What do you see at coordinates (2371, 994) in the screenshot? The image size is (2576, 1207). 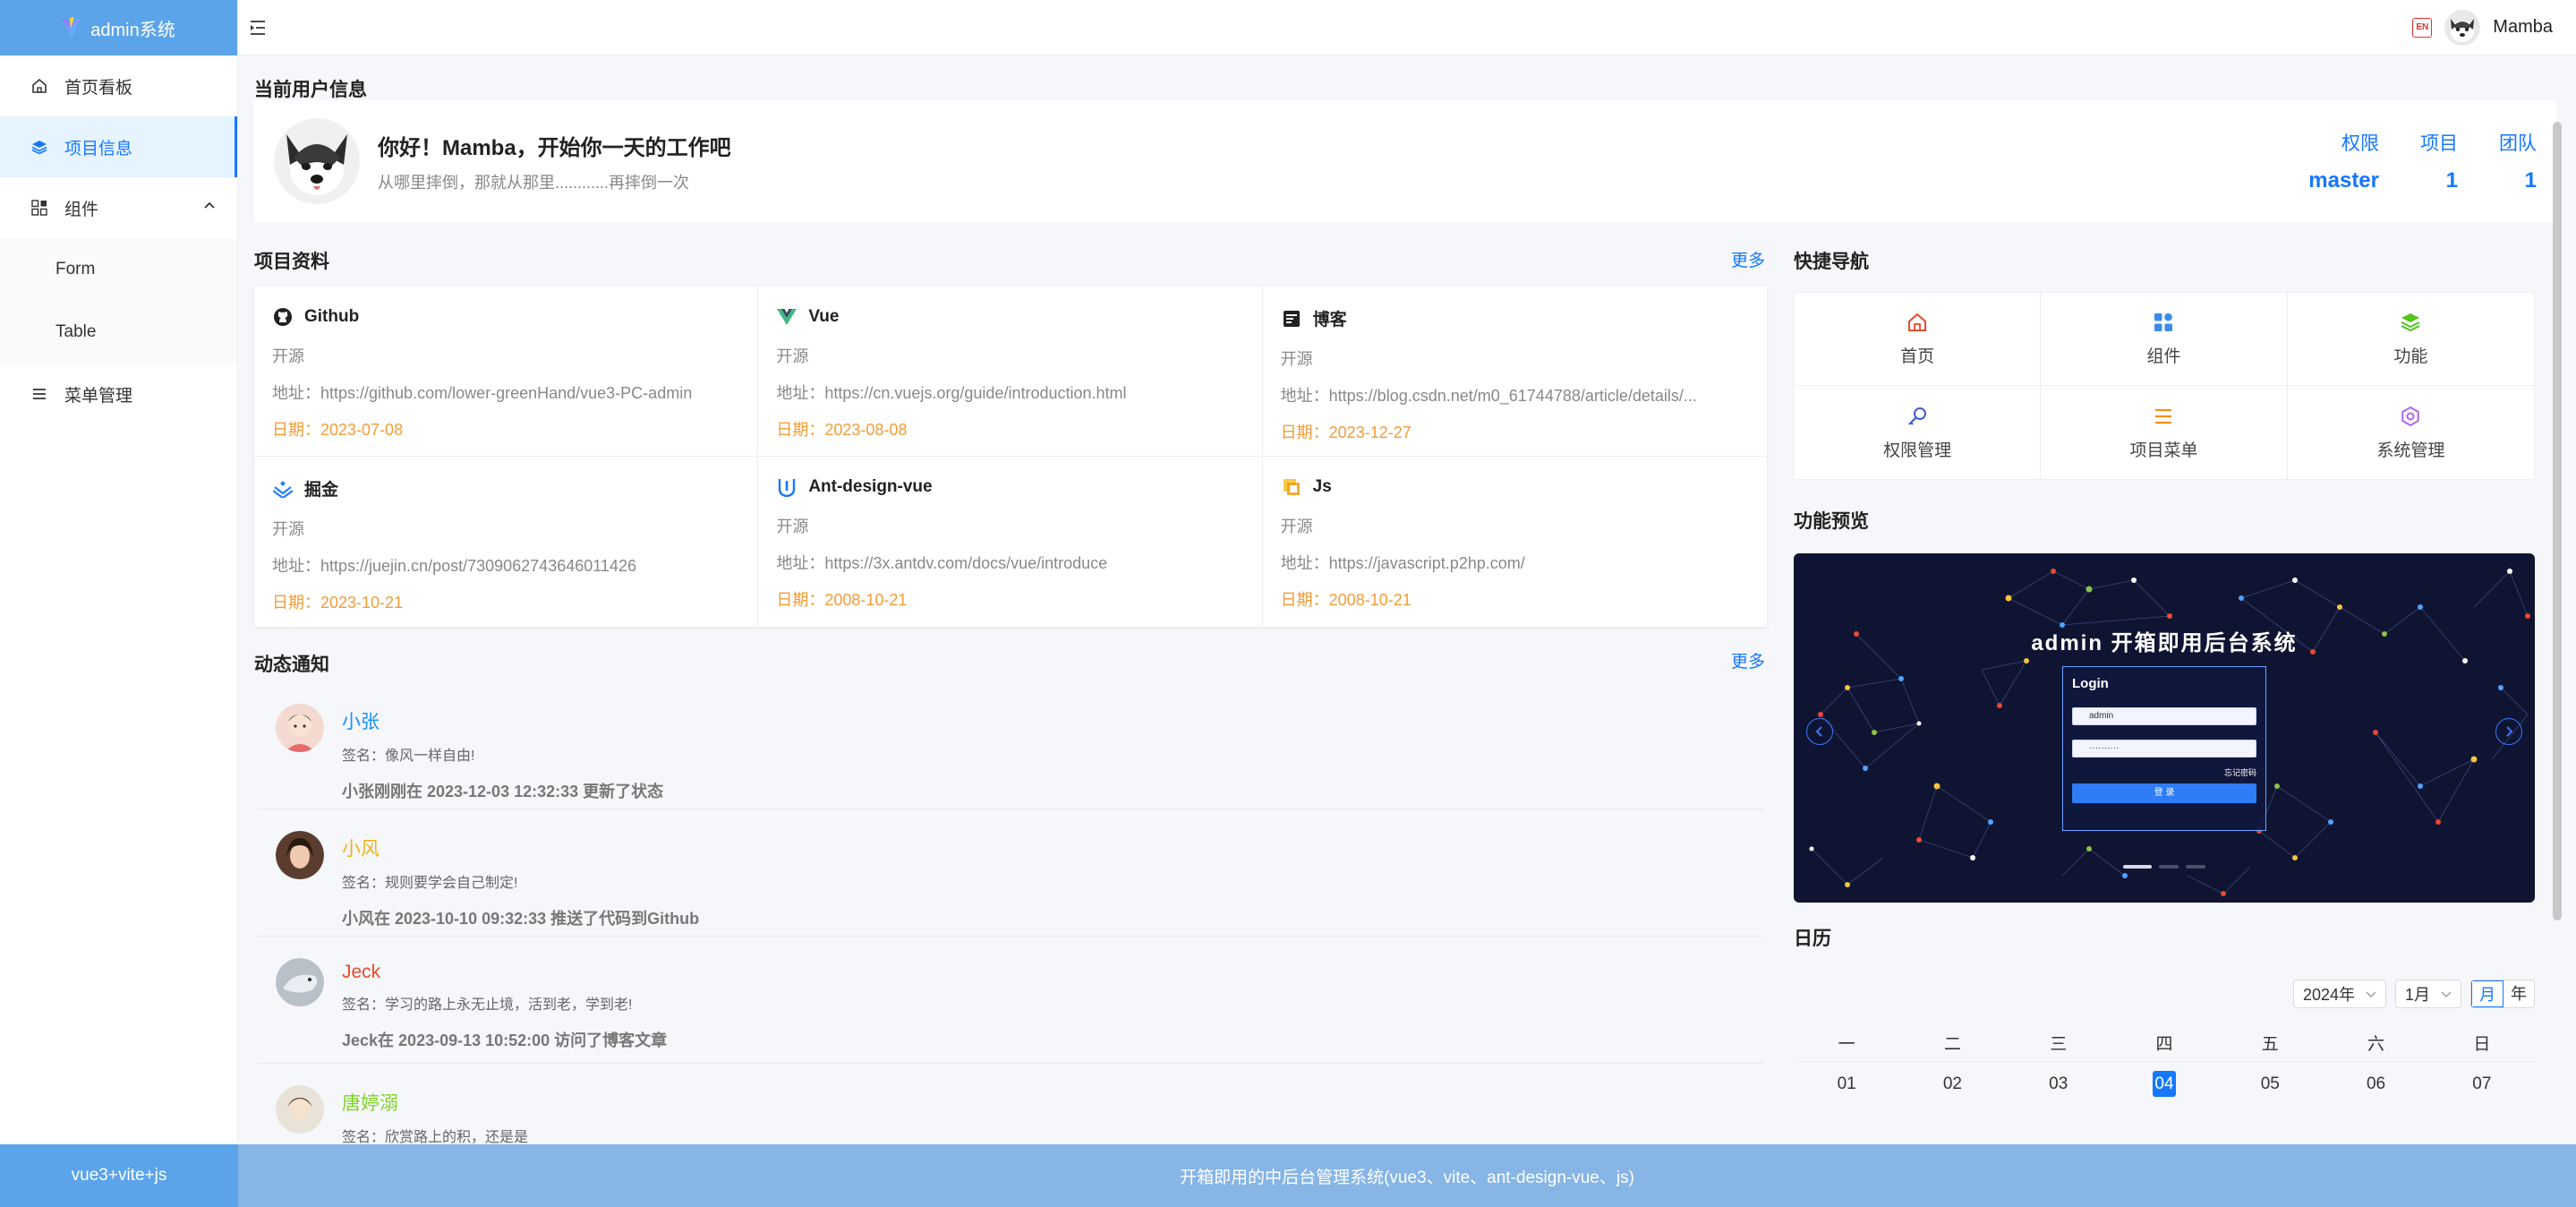 I see `chevron-down-icon` at bounding box center [2371, 994].